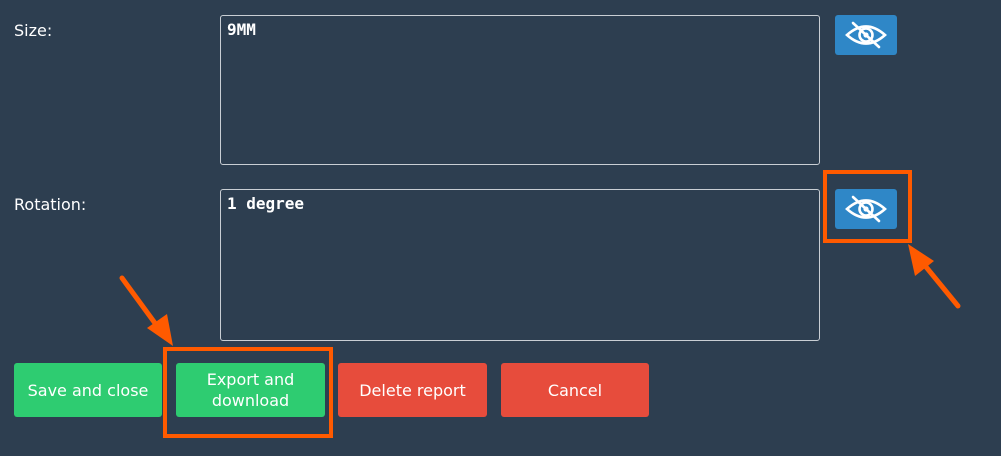 The height and width of the screenshot is (456, 1001). I want to click on cancel-button: Cancel, so click(575, 390).